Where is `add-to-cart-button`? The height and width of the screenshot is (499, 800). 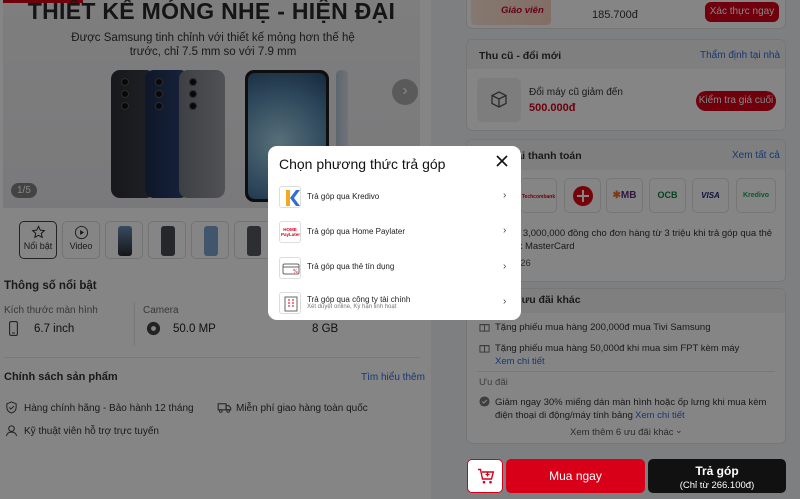
add-to-cart-button is located at coordinates (485, 476).